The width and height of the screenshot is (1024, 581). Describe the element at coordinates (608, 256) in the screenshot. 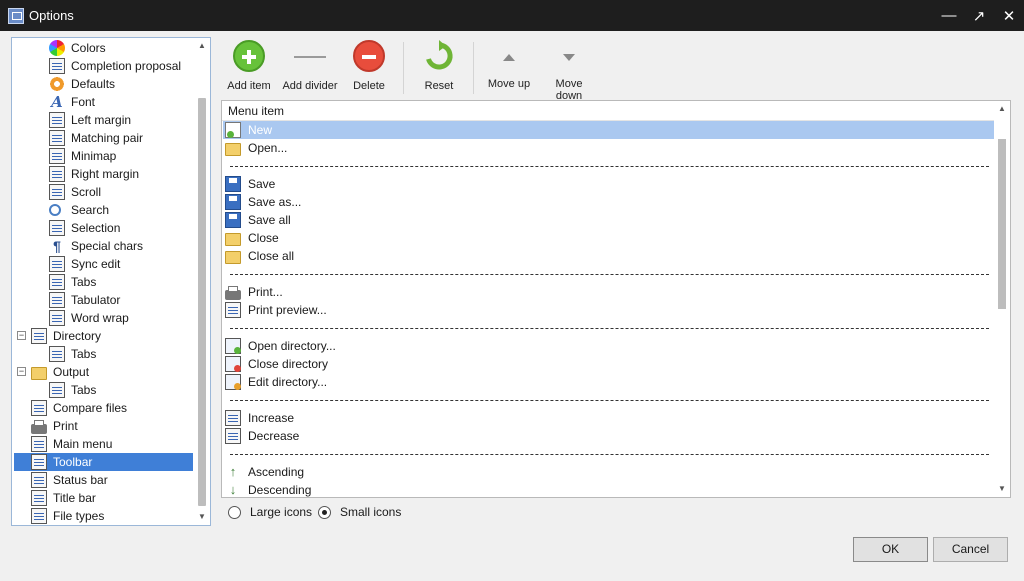

I see `menu-item-row: Close all` at that location.